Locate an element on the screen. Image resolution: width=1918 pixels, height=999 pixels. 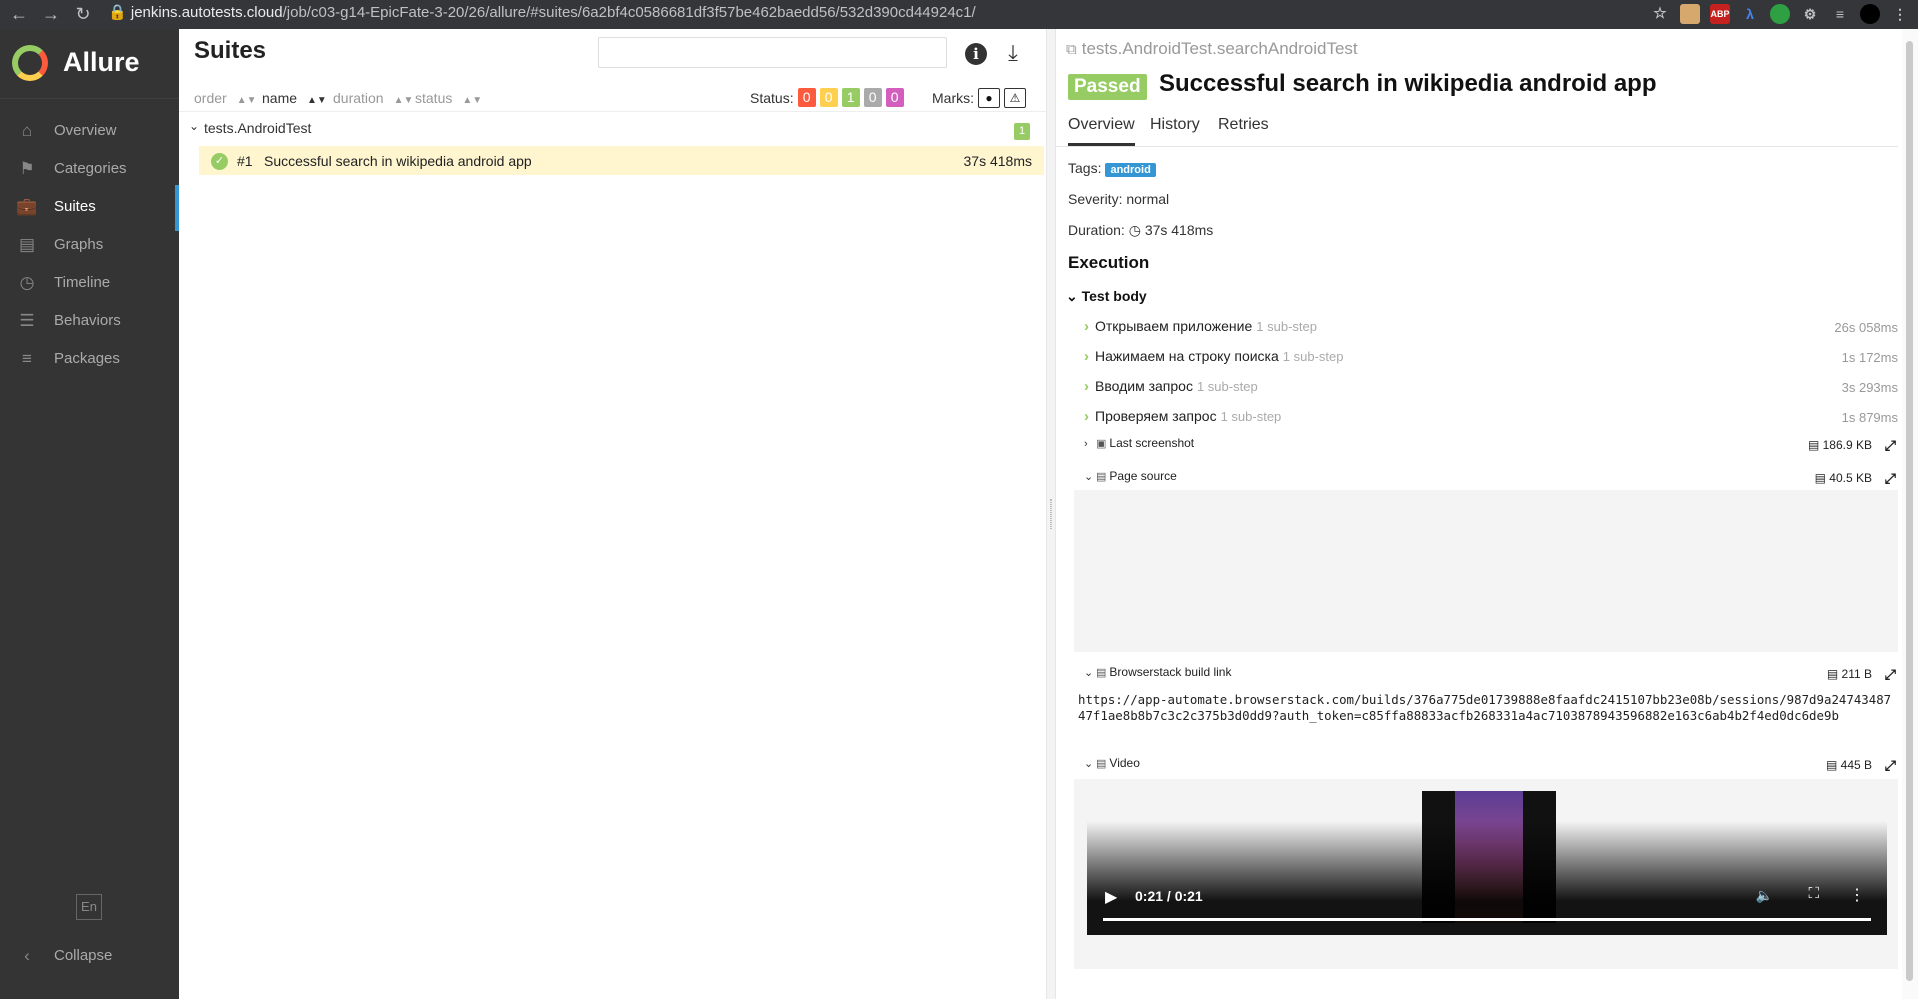
back-icon: ← is located at coordinates (19, 14).